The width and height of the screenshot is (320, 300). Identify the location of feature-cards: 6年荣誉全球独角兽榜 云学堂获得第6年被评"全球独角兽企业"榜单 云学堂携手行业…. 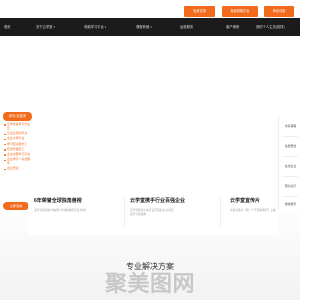
(153, 212).